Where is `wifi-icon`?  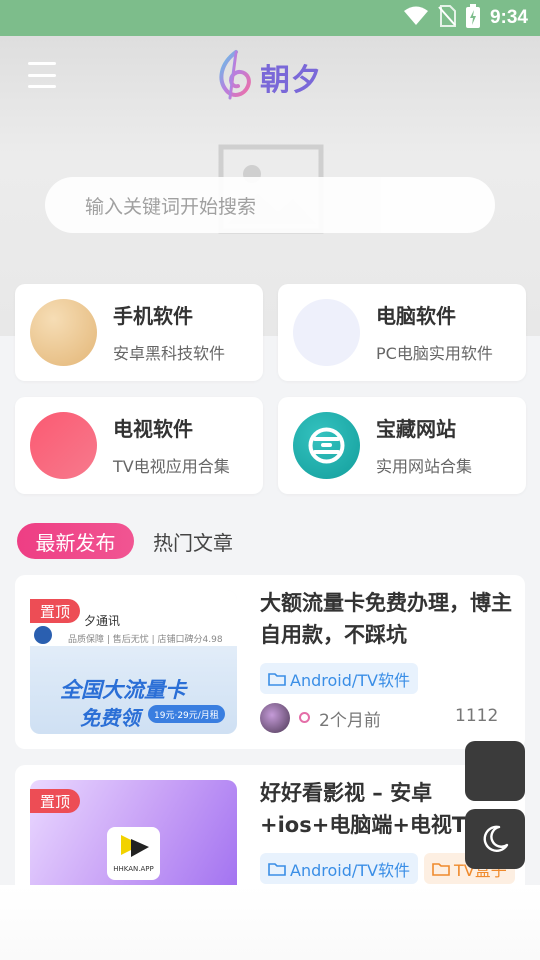 wifi-icon is located at coordinates (415, 18).